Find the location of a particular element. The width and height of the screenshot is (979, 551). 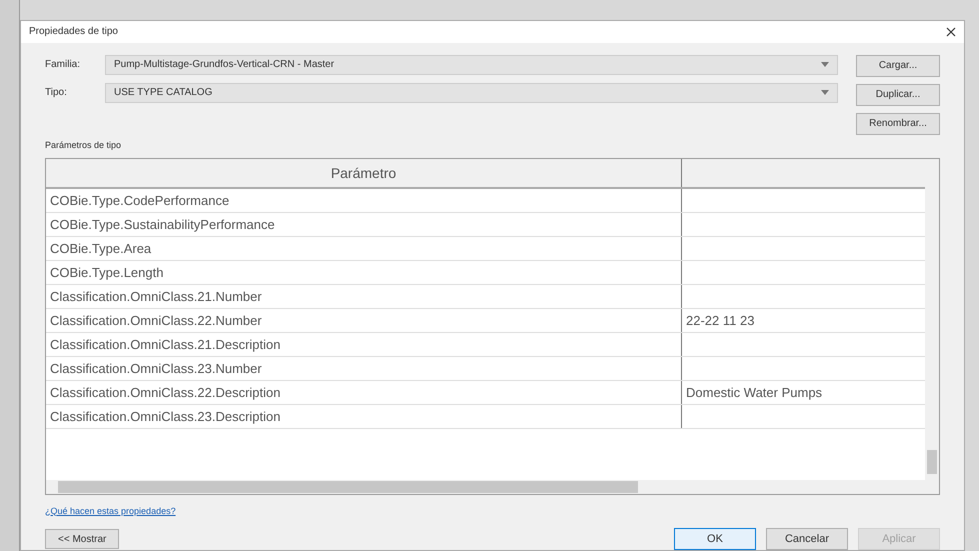

help-link: ¿Qué hacen estas propiedades? is located at coordinates (492, 511).